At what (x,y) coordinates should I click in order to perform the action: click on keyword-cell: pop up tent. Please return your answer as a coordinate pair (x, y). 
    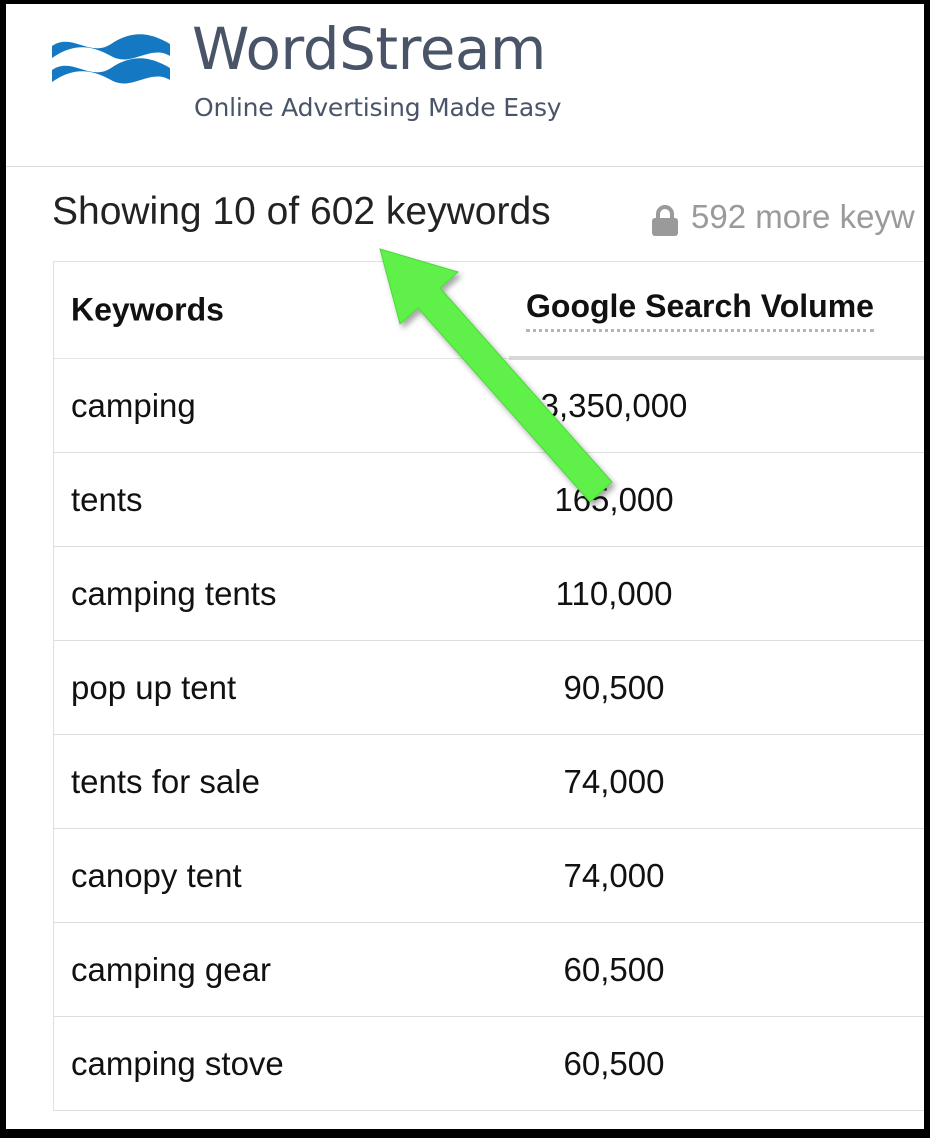
    Looking at the image, I should click on (154, 687).